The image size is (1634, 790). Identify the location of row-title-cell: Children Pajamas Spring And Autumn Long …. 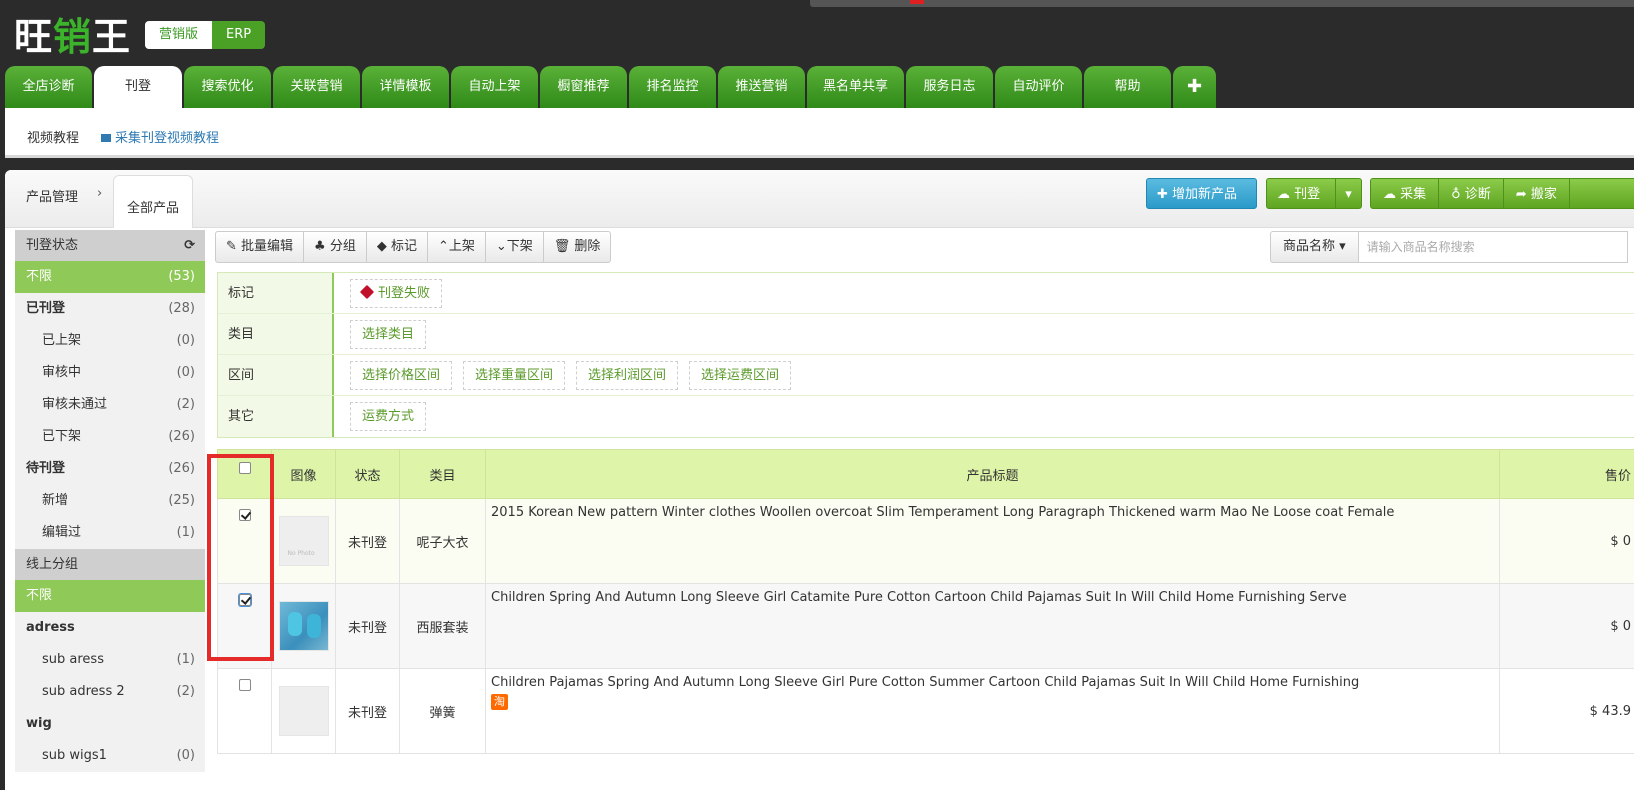
(992, 711).